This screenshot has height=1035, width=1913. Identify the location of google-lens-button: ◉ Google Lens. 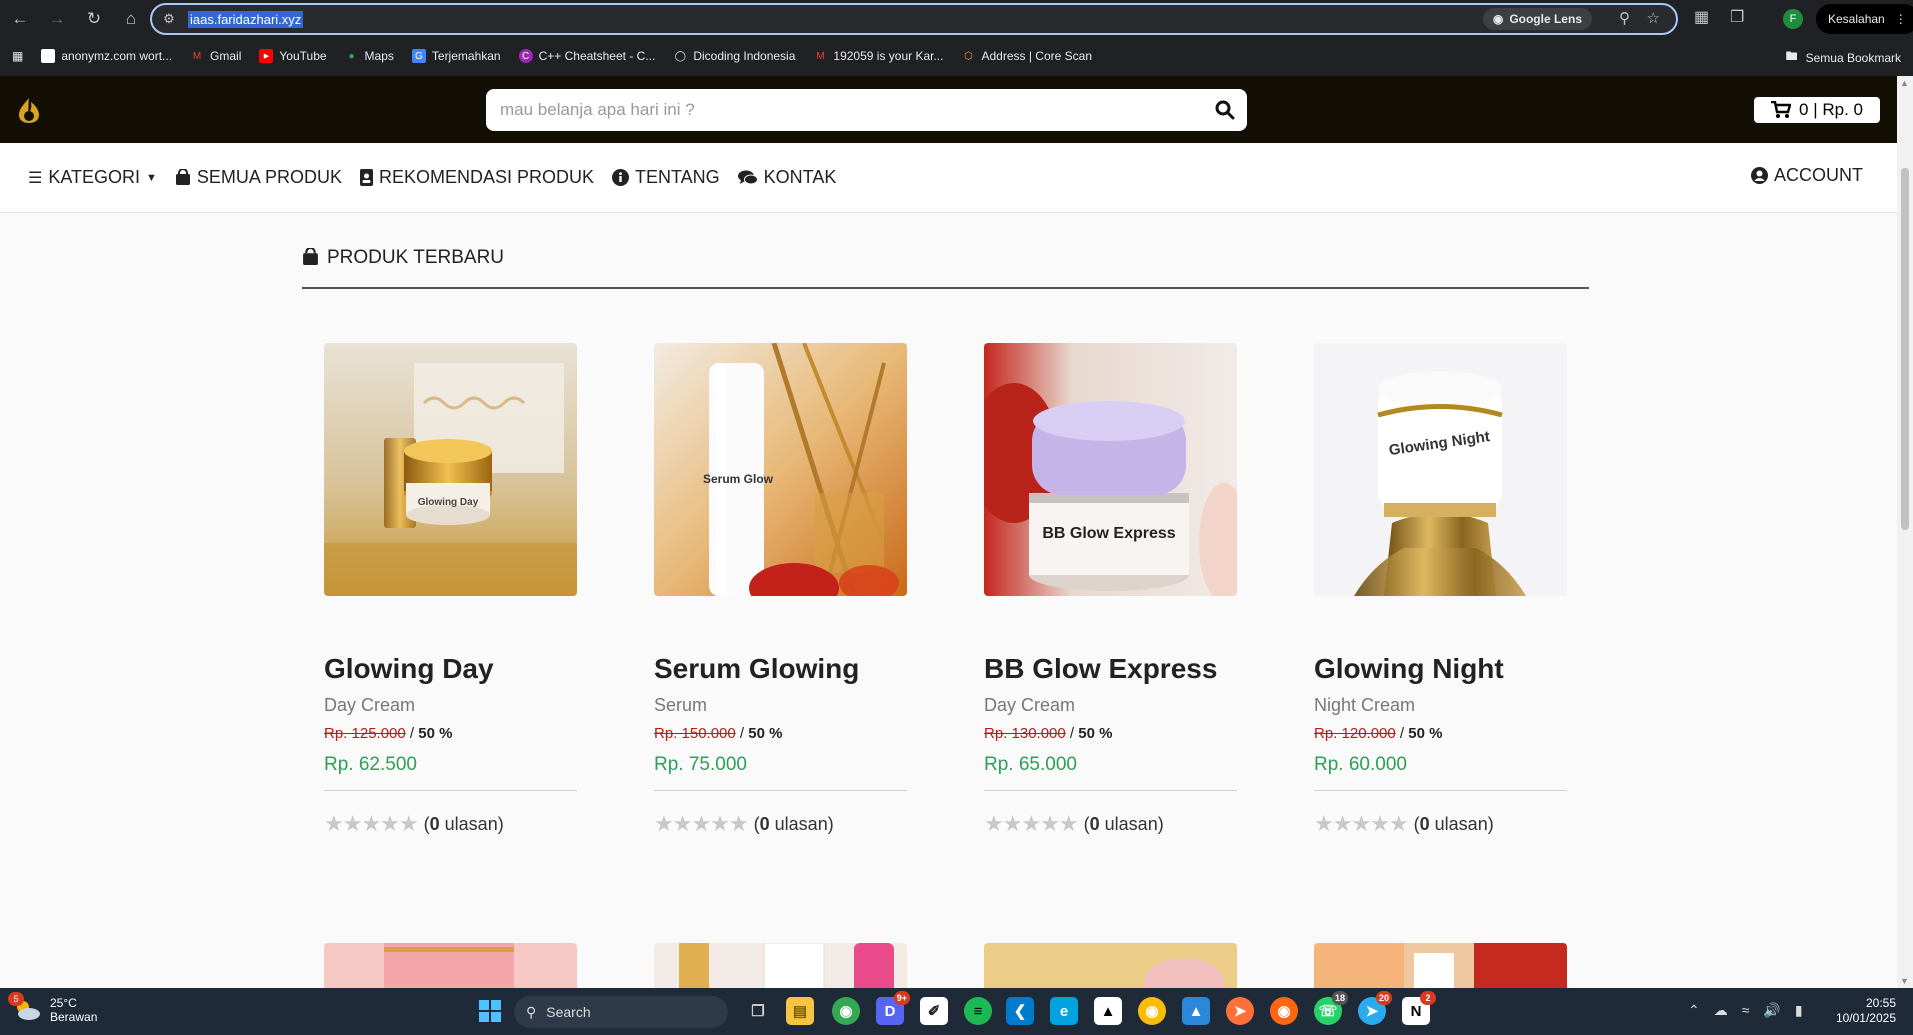
(1537, 19).